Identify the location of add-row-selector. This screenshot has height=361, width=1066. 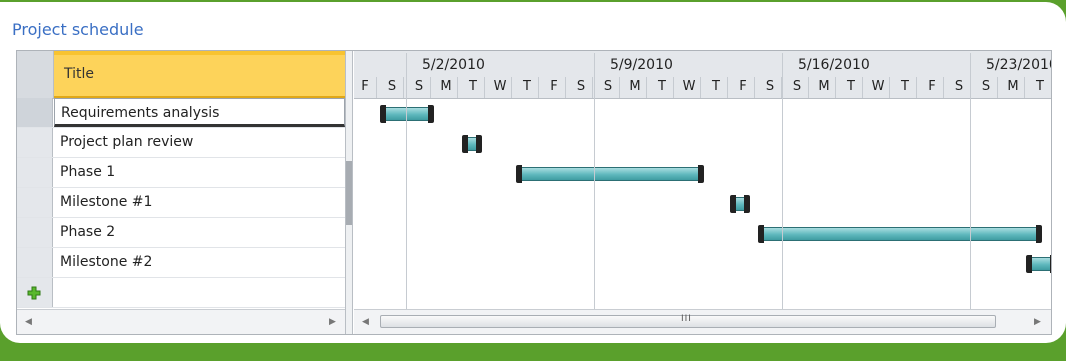
(35, 292).